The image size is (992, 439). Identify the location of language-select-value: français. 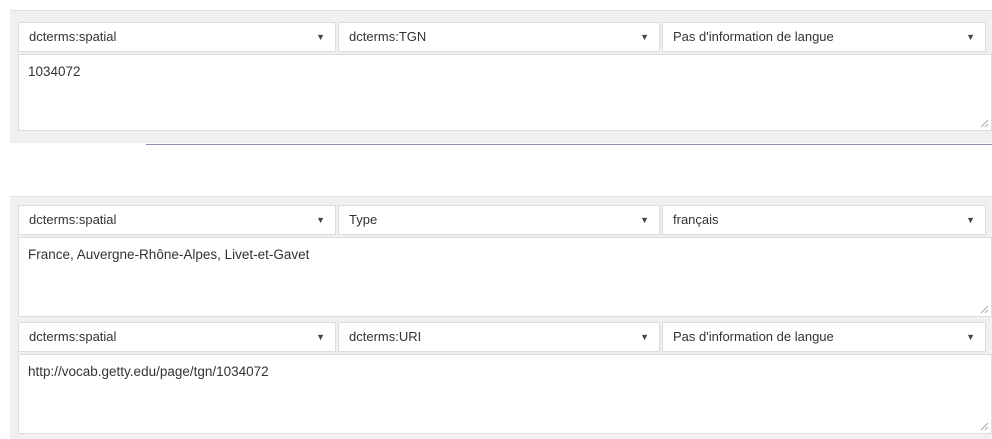
(696, 219).